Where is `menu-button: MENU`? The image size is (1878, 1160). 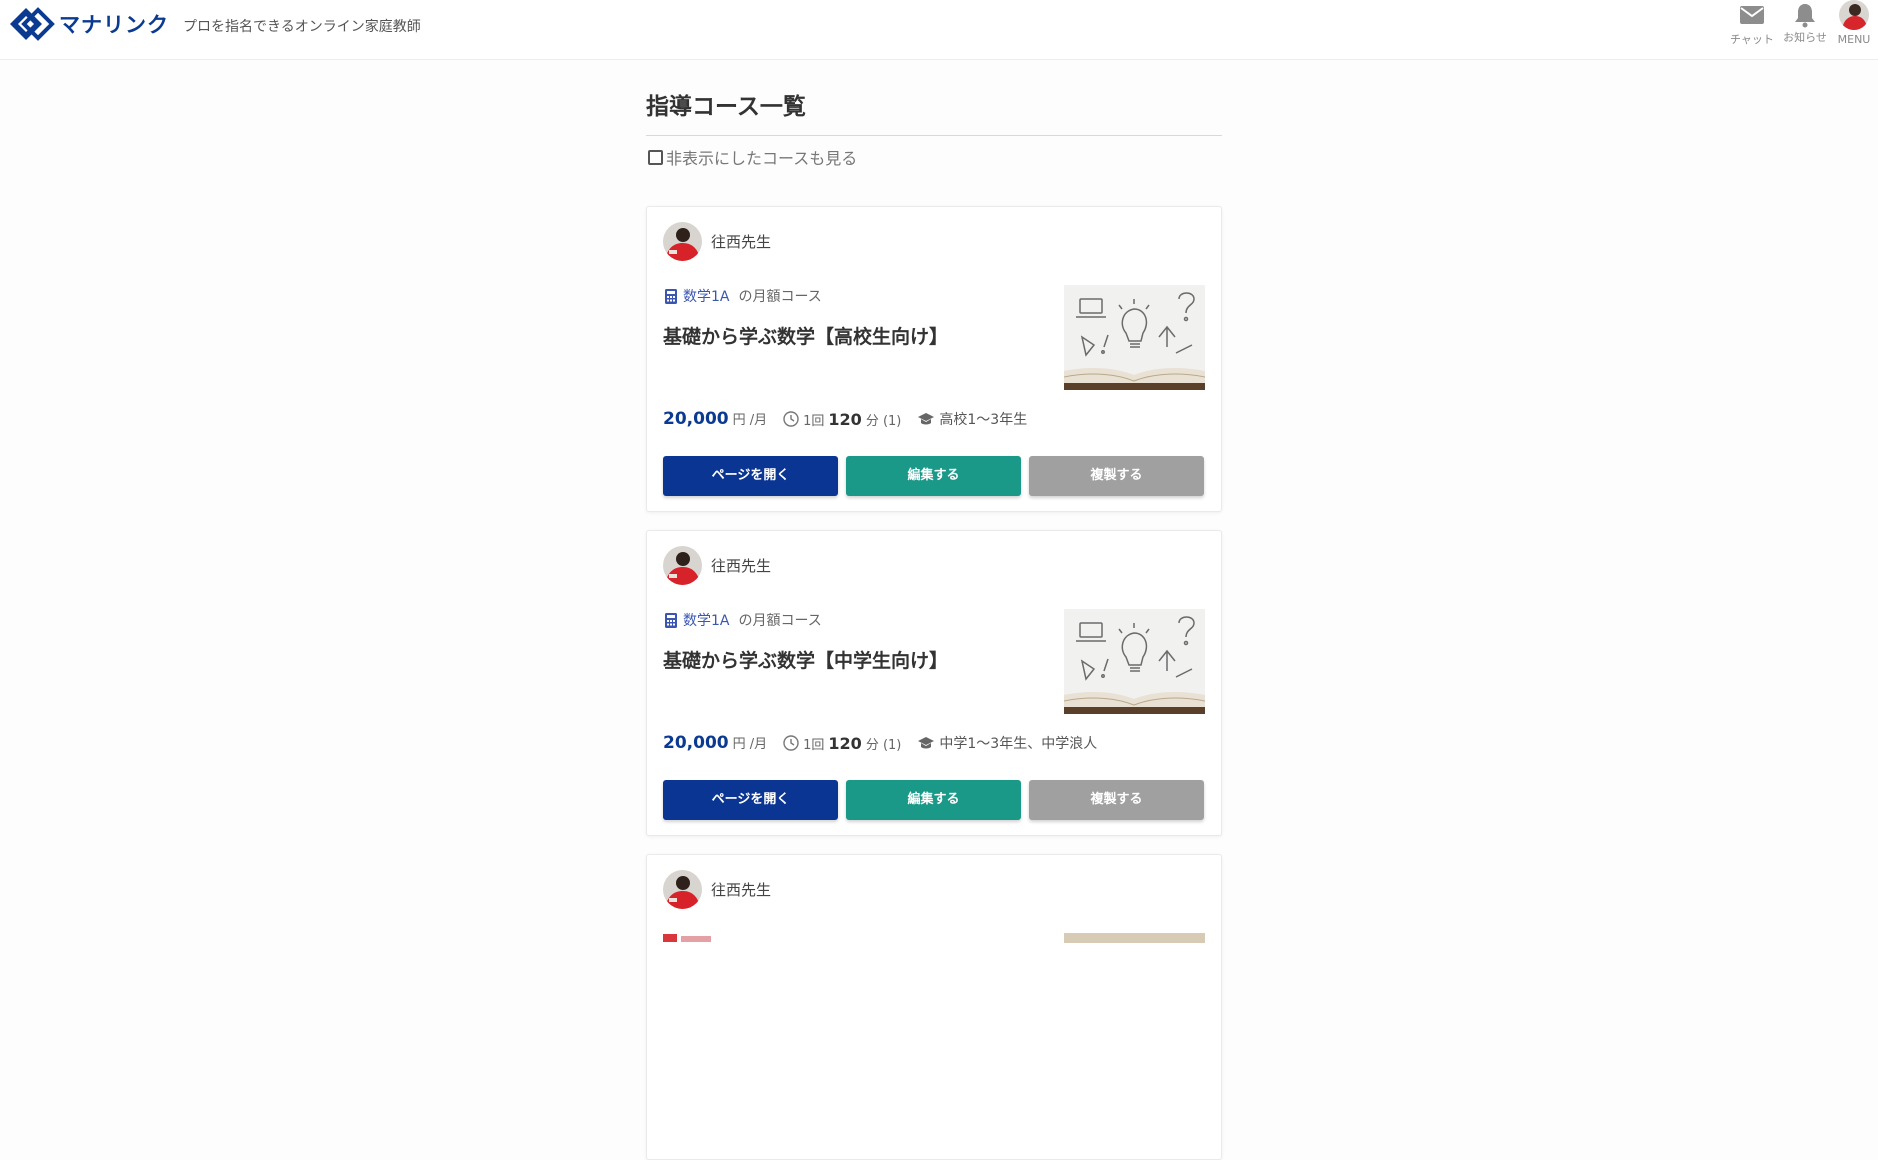
menu-button: MENU is located at coordinates (1854, 26).